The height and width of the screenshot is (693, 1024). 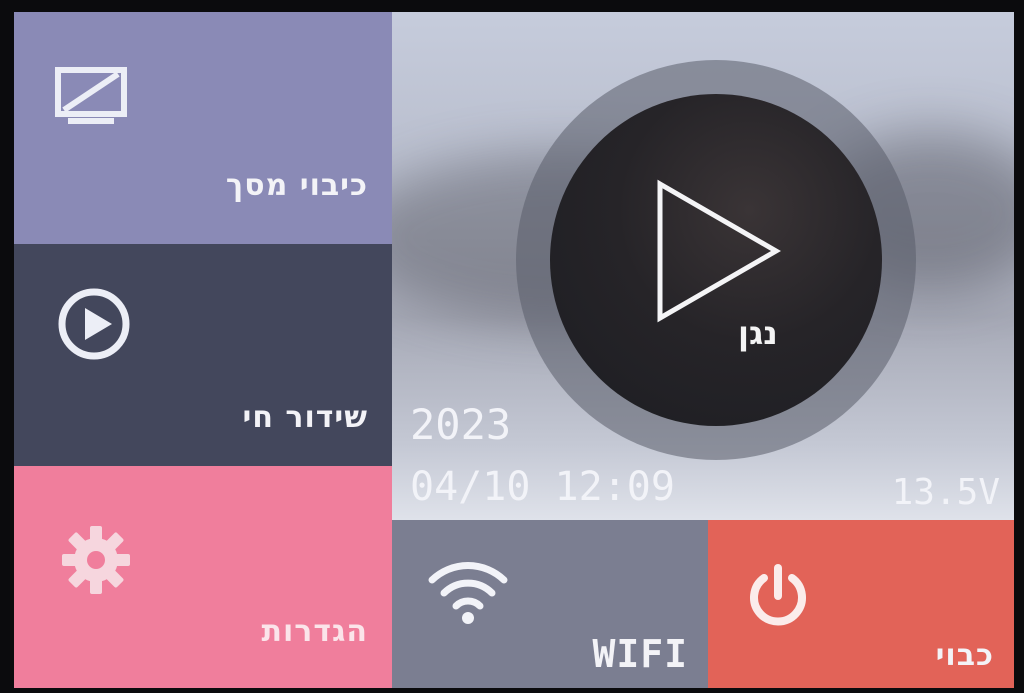 I want to click on voltage-display: 13.5V, so click(x=945, y=492).